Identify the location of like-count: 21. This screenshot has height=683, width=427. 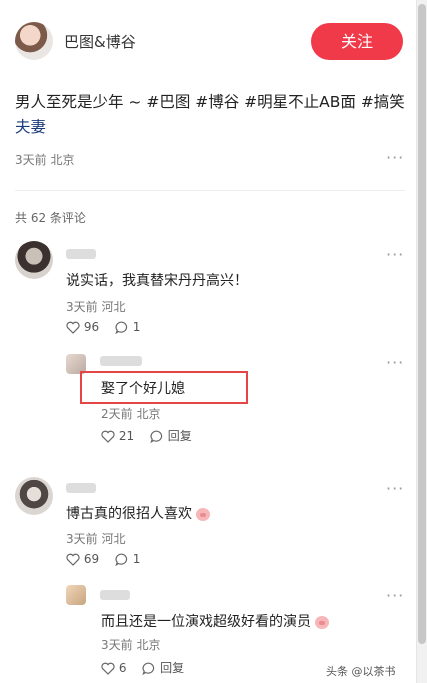
(126, 436).